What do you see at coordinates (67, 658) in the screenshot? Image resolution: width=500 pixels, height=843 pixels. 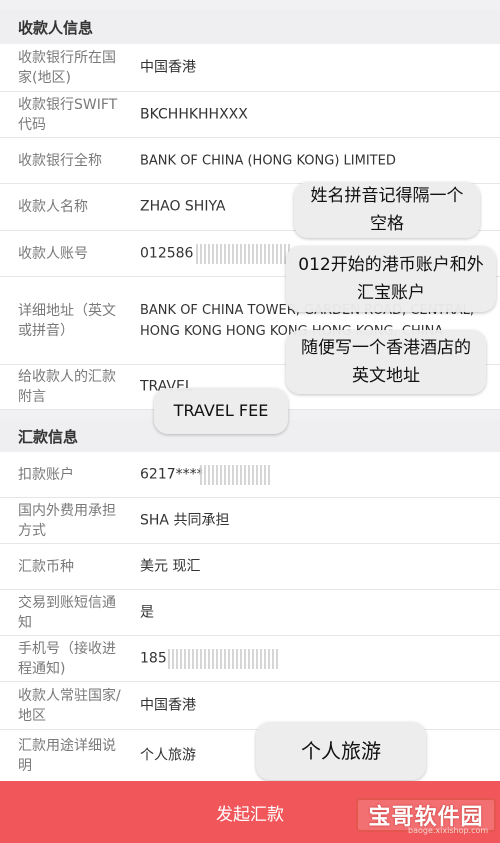 I see `field-label: 手机号（接收进程通知)` at bounding box center [67, 658].